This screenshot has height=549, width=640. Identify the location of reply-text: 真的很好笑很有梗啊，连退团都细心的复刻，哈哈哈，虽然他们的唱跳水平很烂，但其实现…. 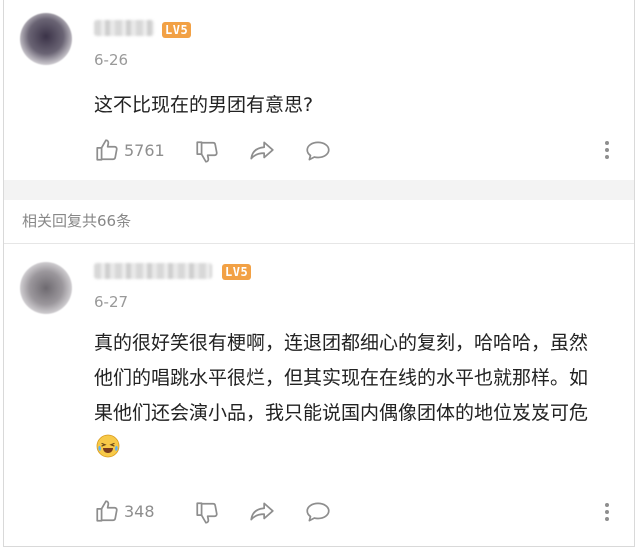
(341, 378).